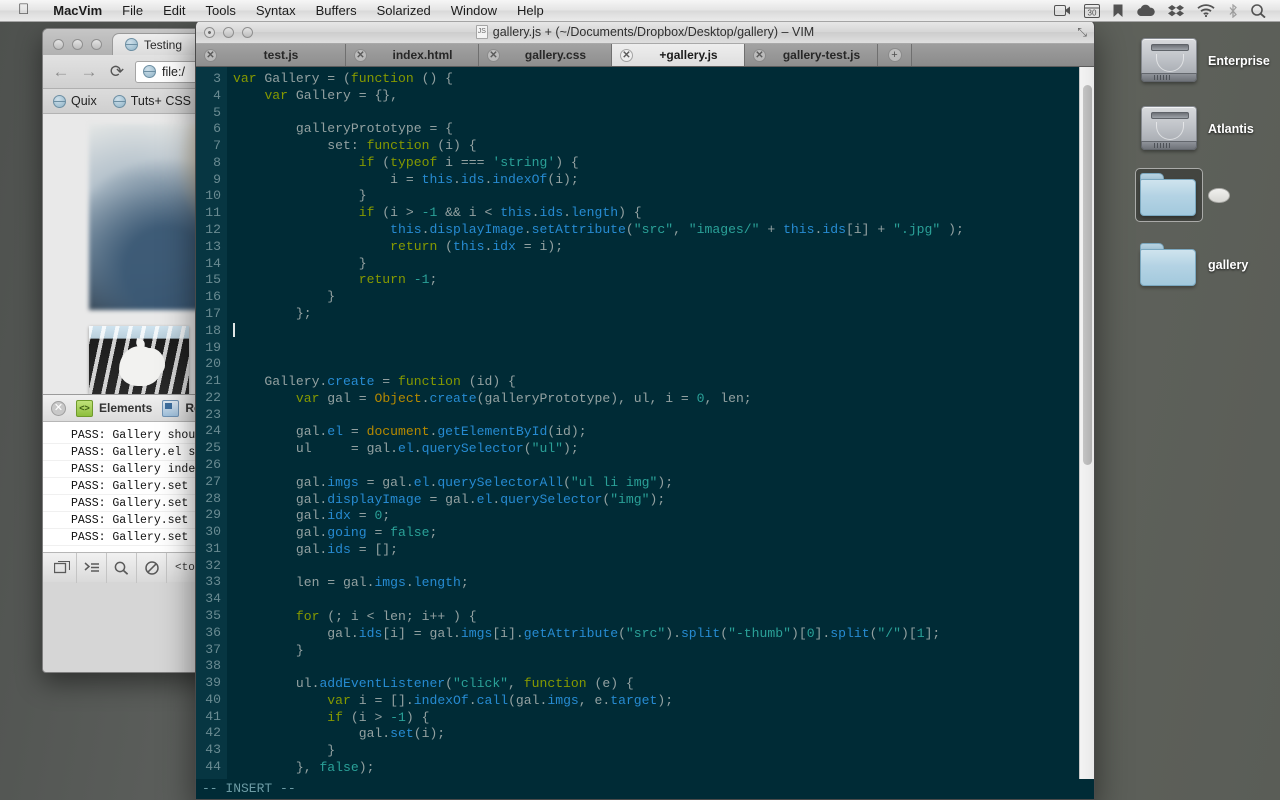  What do you see at coordinates (1228, 265) in the screenshot?
I see `desktop-icon-label: gallery` at bounding box center [1228, 265].